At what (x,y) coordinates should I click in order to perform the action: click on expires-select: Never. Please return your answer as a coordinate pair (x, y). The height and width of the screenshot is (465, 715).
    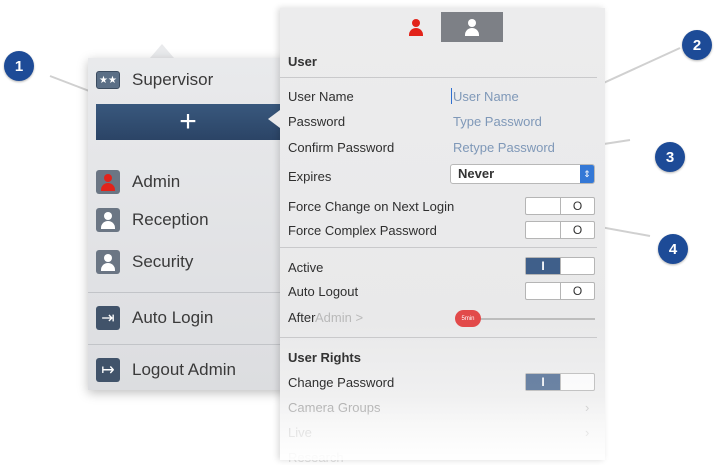
    Looking at the image, I should click on (522, 174).